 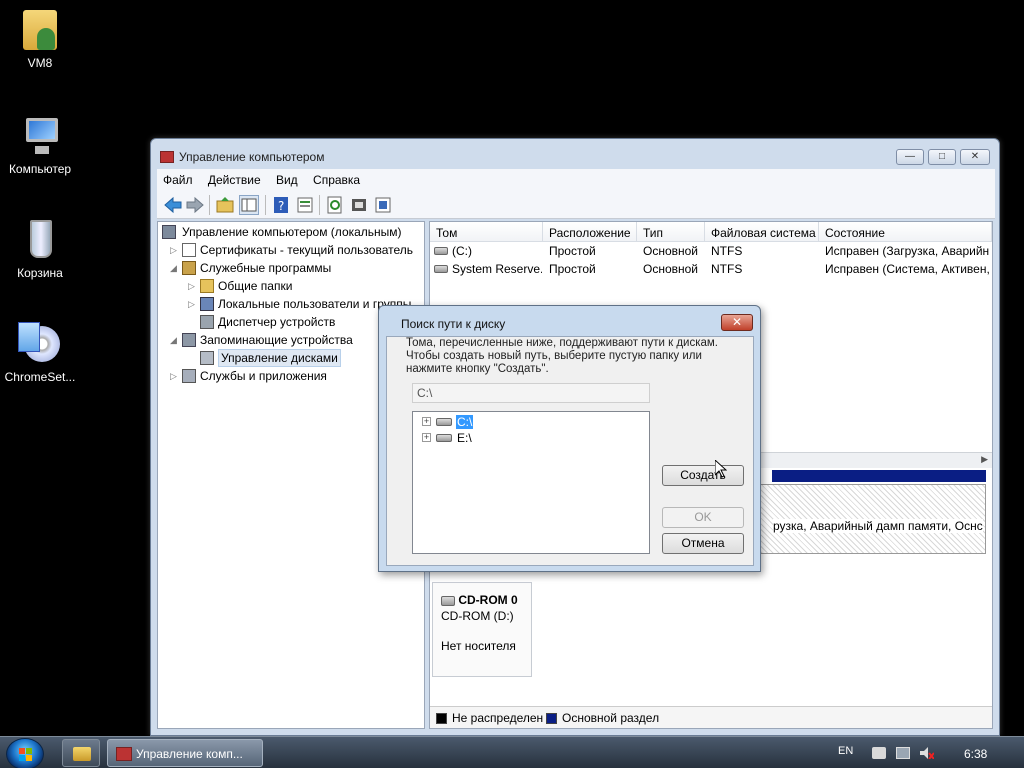 What do you see at coordinates (40, 240) in the screenshot?
I see `recycle-bin-icon` at bounding box center [40, 240].